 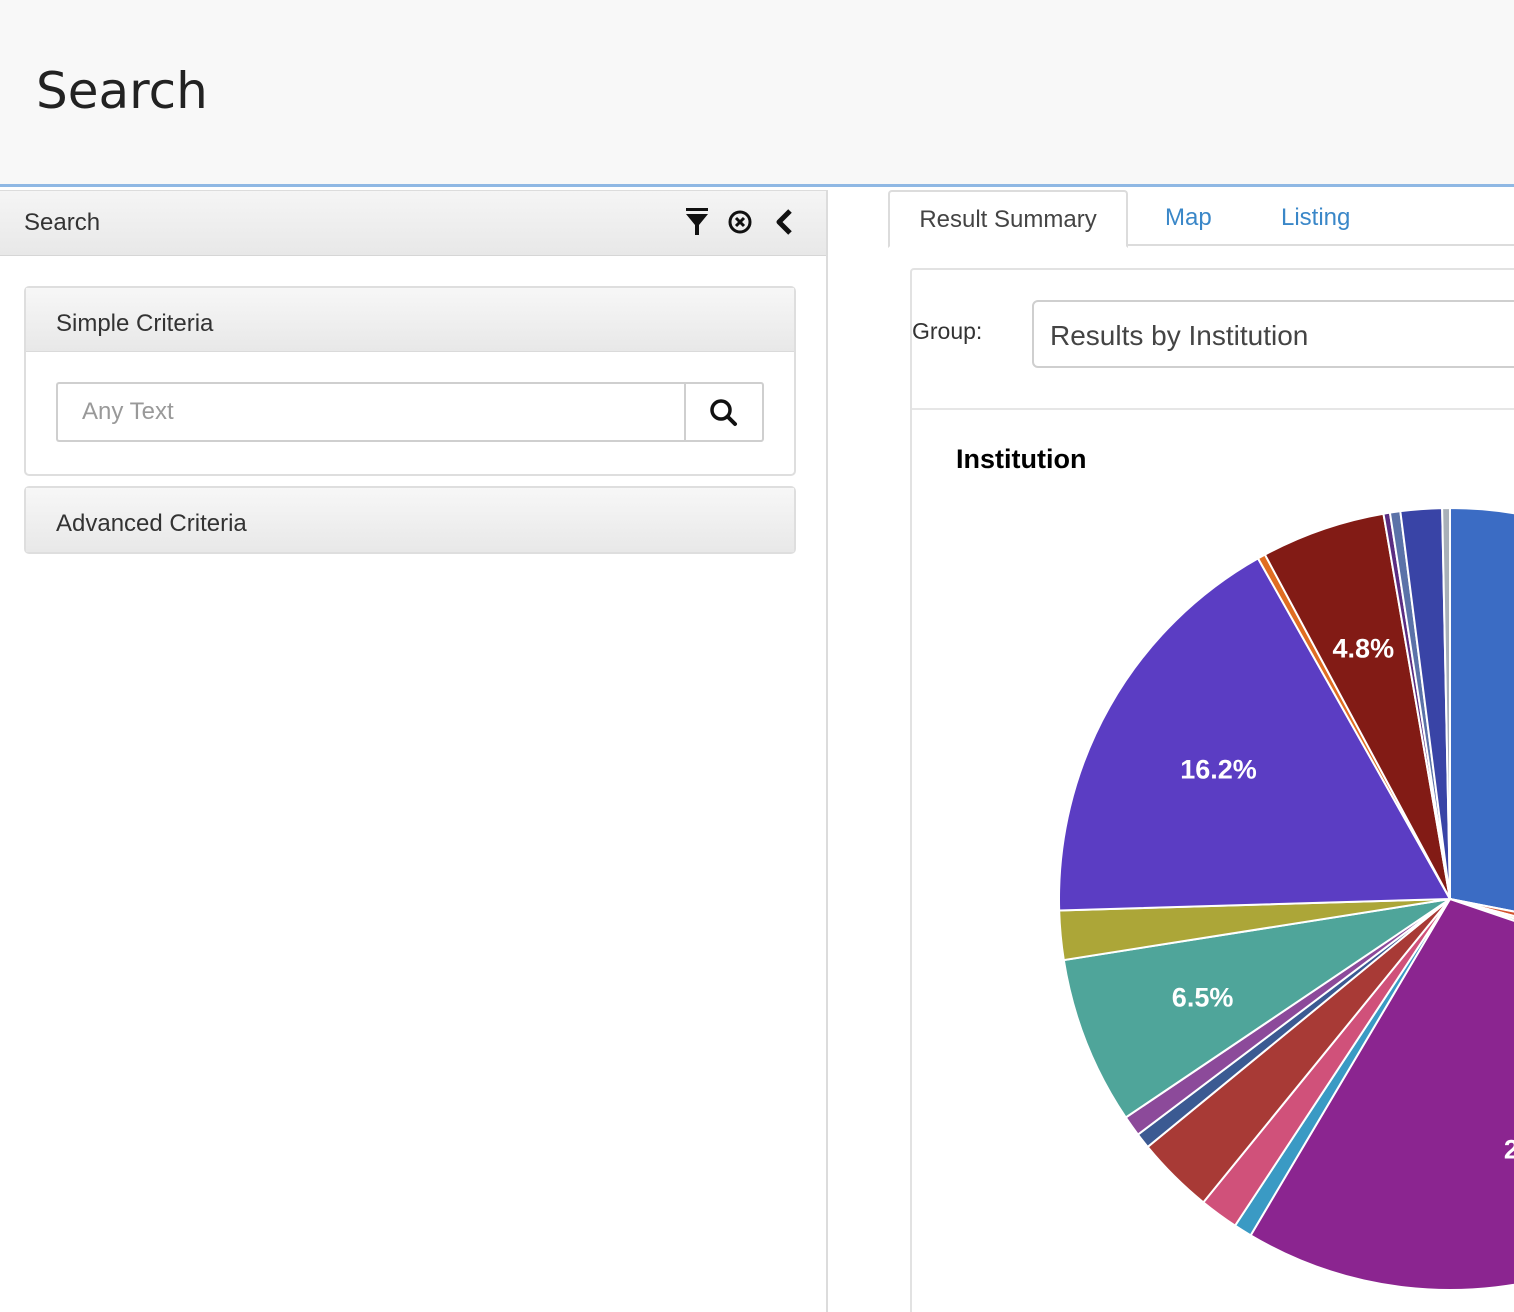 What do you see at coordinates (410, 320) in the screenshot?
I see `simple-criteria-header: Simple Criteria` at bounding box center [410, 320].